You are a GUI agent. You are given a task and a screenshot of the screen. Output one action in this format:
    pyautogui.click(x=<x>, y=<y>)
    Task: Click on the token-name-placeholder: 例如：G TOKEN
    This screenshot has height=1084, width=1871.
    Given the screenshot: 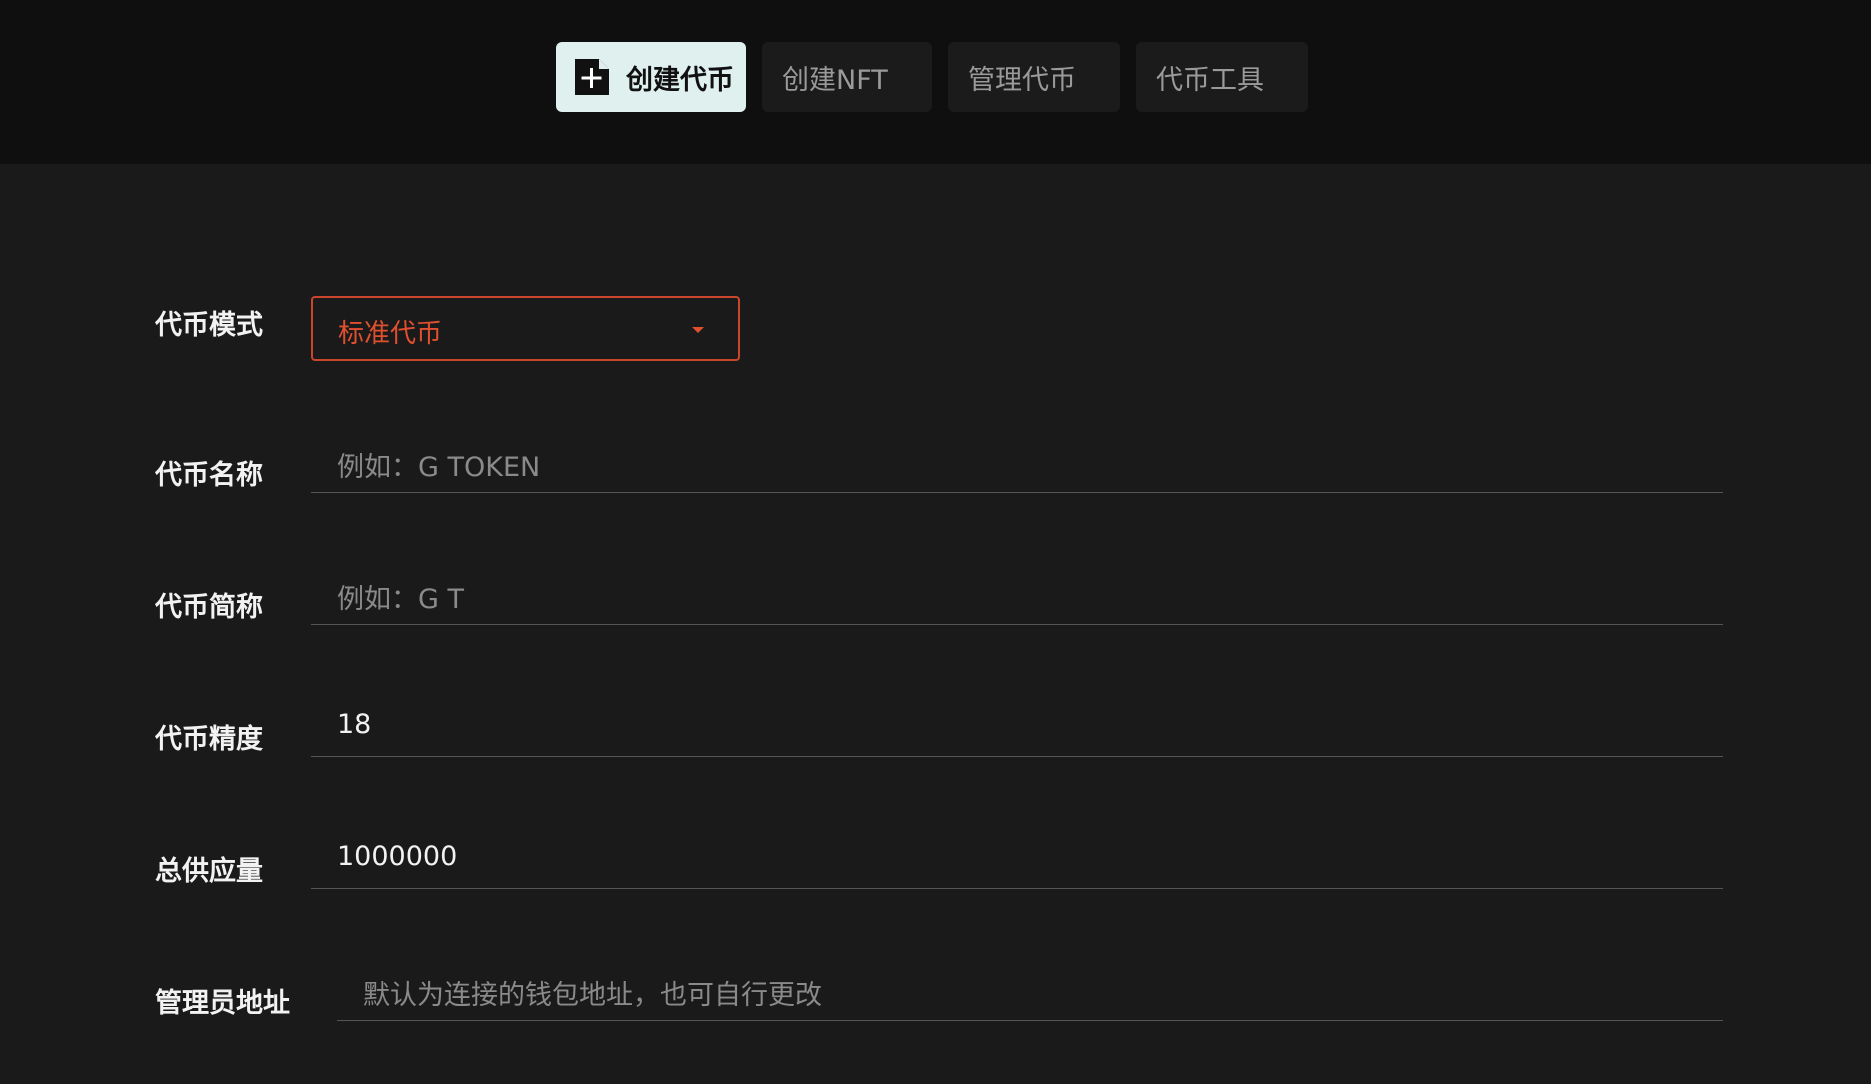 What is the action you would take?
    pyautogui.click(x=439, y=467)
    